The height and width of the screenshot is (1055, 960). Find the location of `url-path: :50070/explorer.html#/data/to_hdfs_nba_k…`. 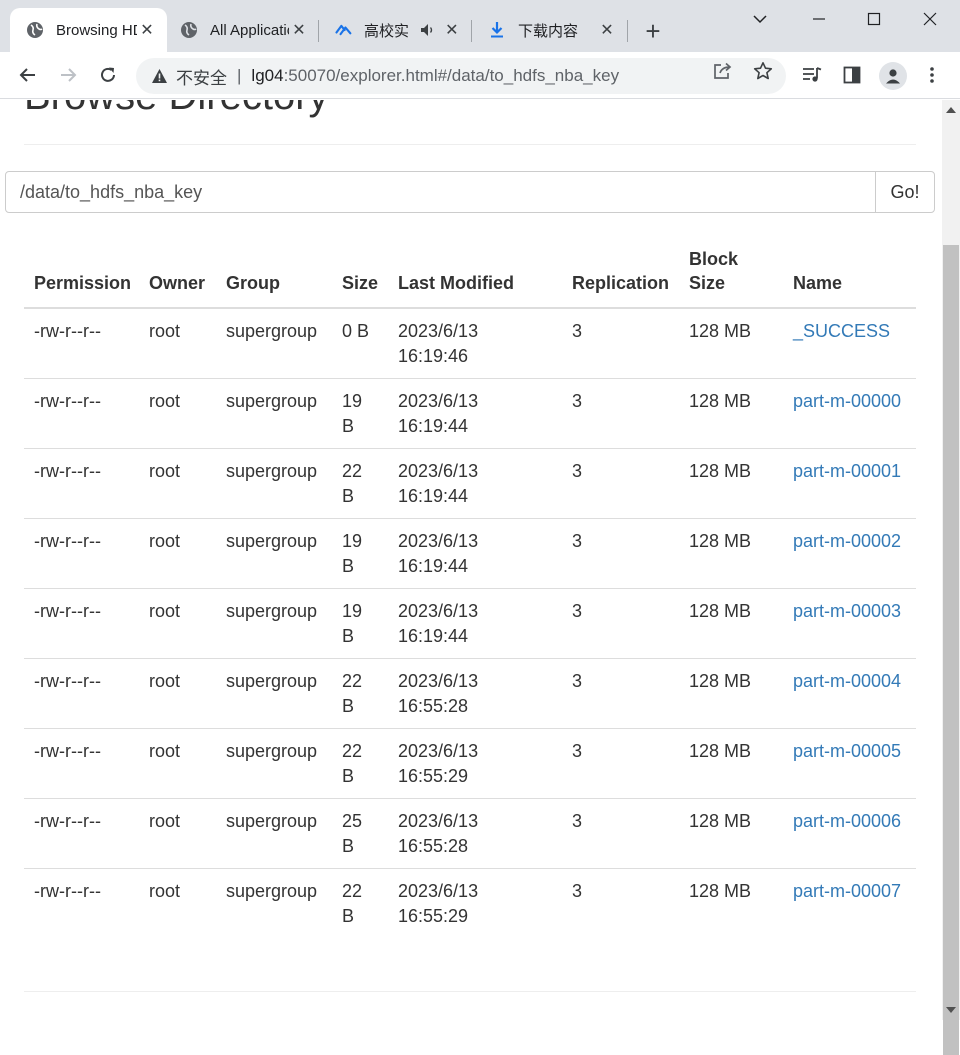

url-path: :50070/explorer.html#/data/to_hdfs_nba_k… is located at coordinates (451, 75).